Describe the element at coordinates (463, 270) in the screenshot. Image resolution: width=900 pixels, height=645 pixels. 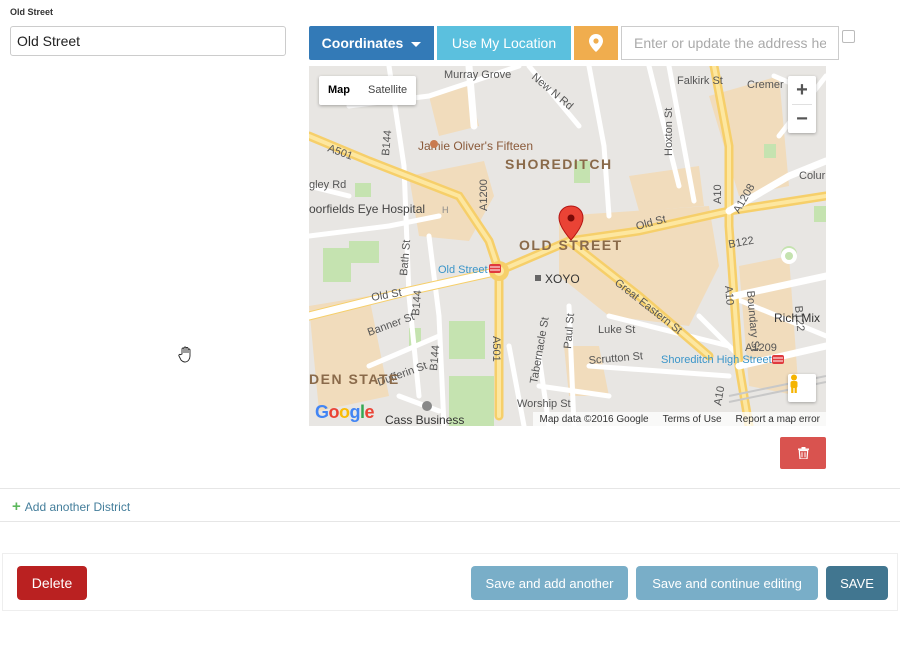
I see `map-label-old-street-station: Old Street` at that location.